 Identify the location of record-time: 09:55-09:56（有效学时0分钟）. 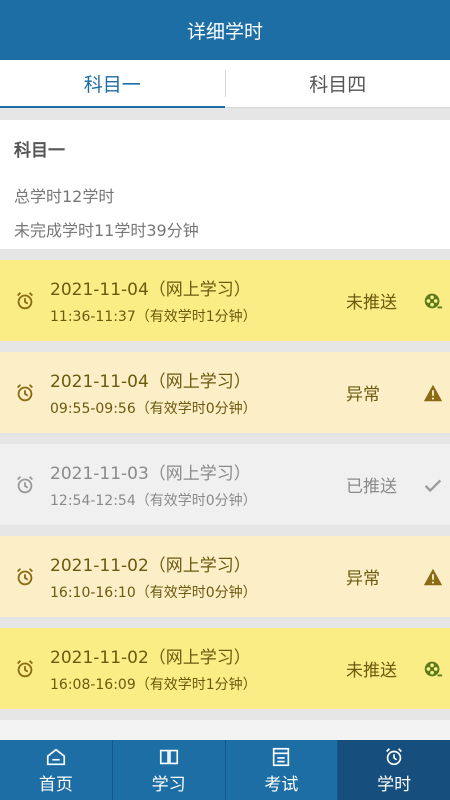
(153, 409).